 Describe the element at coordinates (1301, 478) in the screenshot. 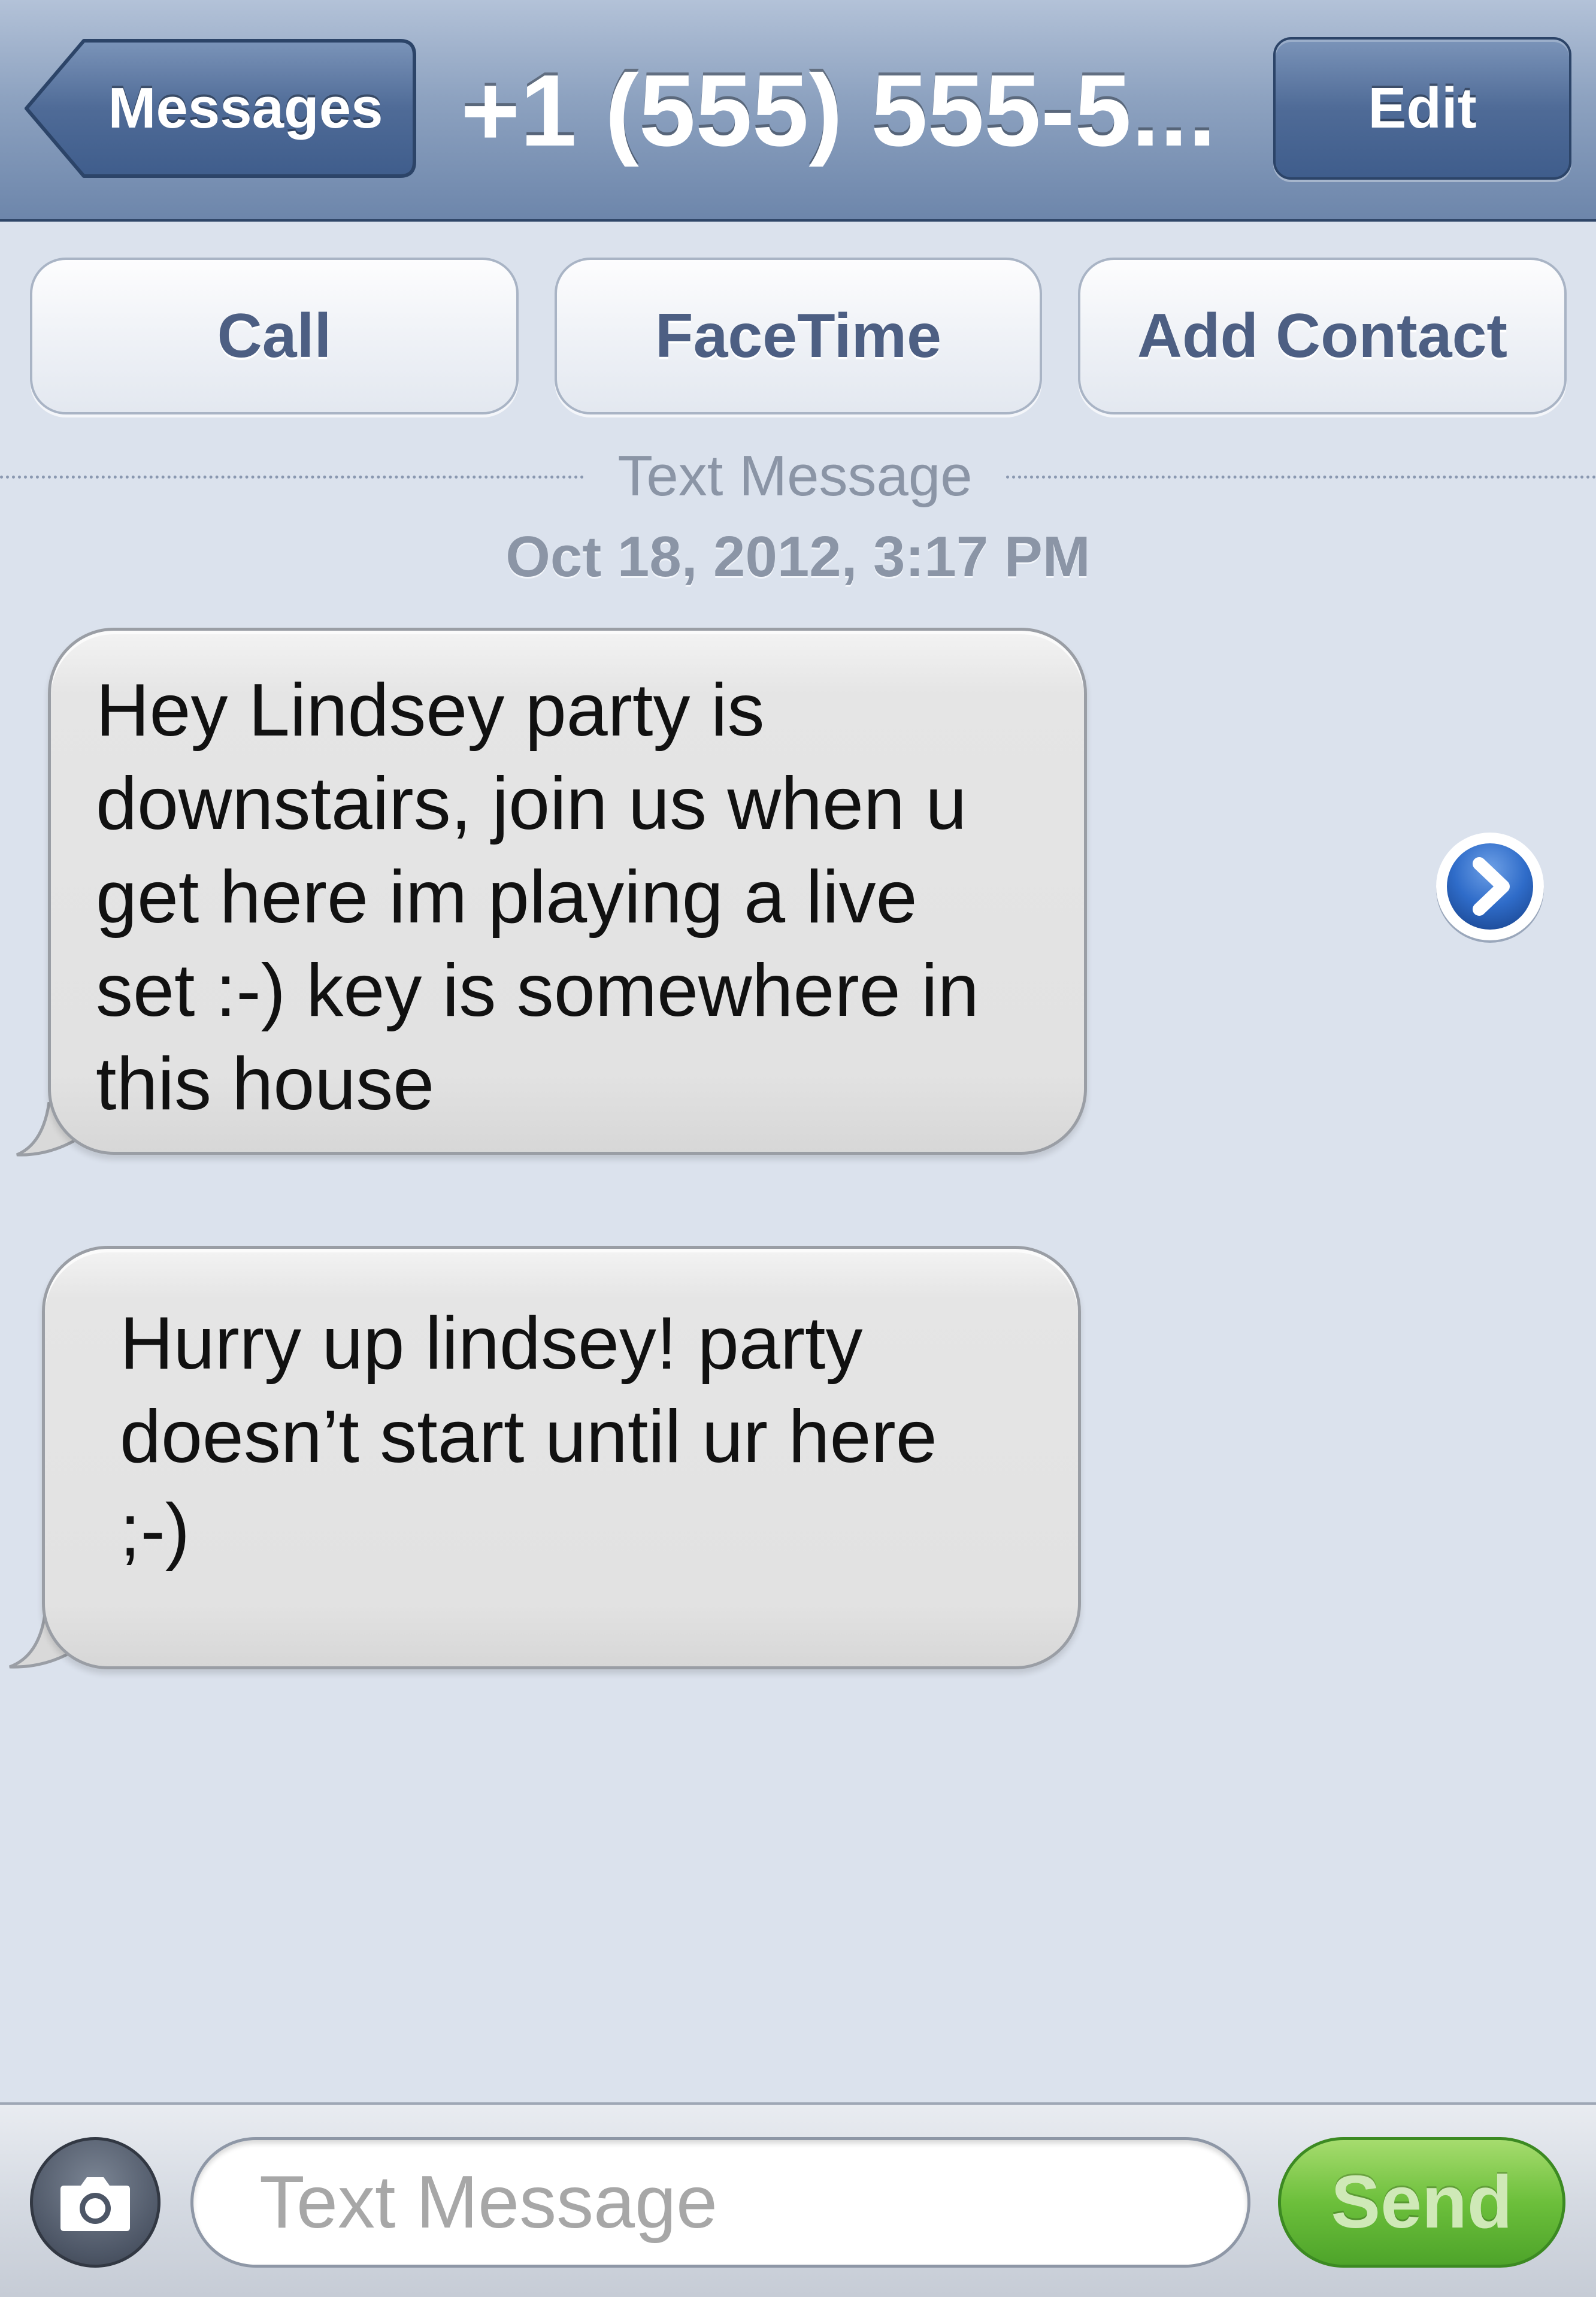

I see `dotted-divider-right` at that location.